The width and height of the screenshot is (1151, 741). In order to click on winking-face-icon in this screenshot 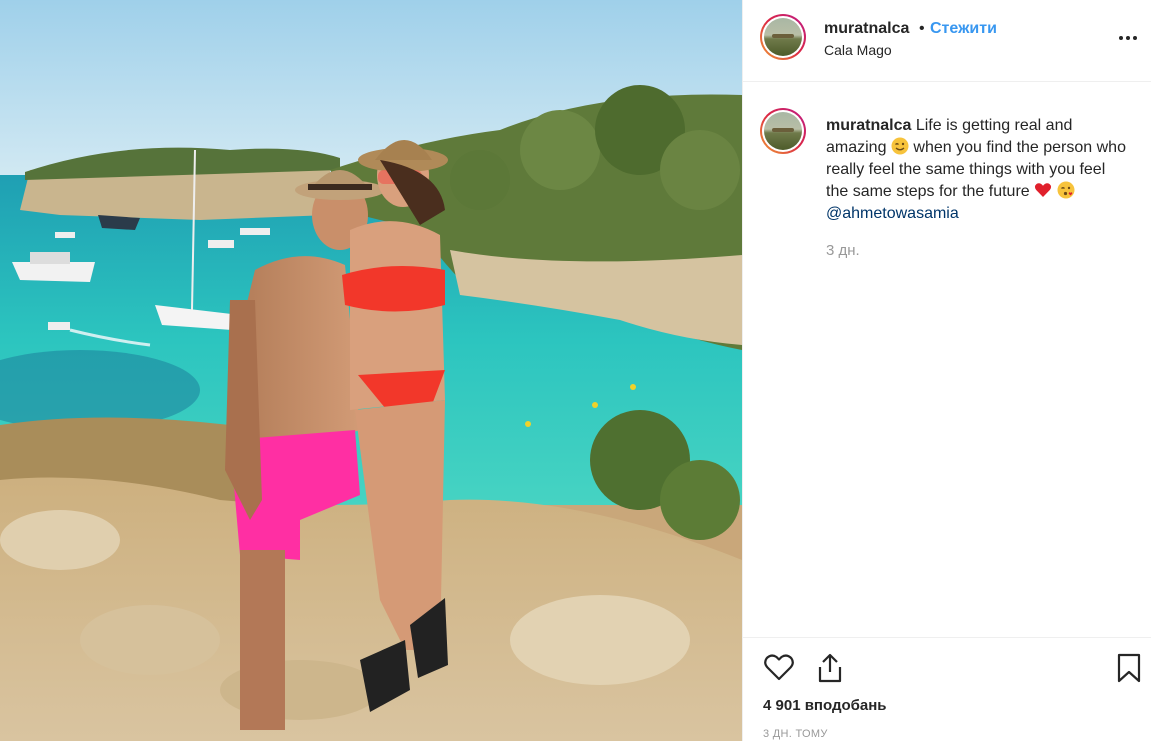, I will do `click(900, 146)`.